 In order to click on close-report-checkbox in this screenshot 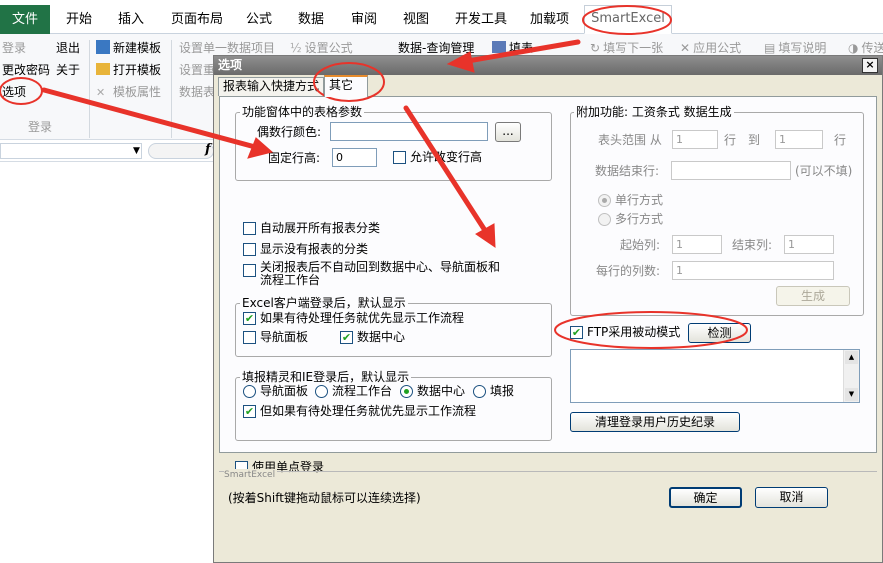, I will do `click(249, 270)`.